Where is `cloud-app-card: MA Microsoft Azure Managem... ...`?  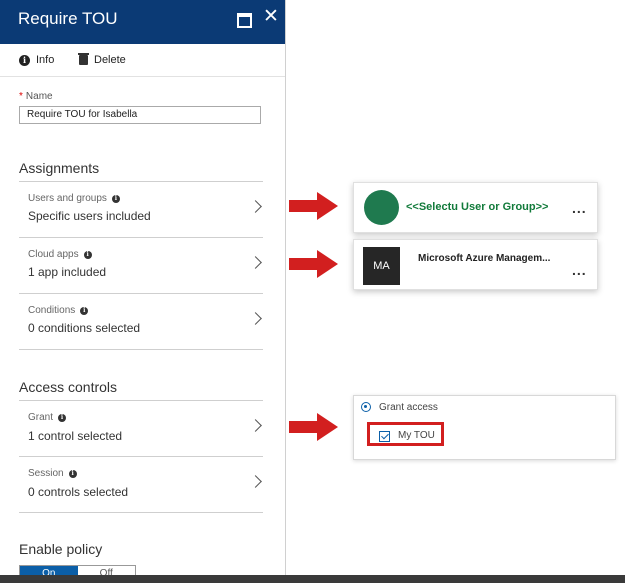
cloud-app-card: MA Microsoft Azure Managem... ... is located at coordinates (475, 264).